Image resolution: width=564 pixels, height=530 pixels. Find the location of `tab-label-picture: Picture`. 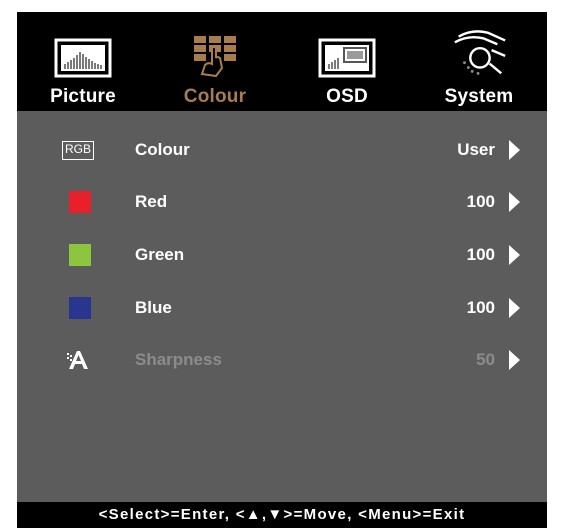

tab-label-picture: Picture is located at coordinates (83, 96).